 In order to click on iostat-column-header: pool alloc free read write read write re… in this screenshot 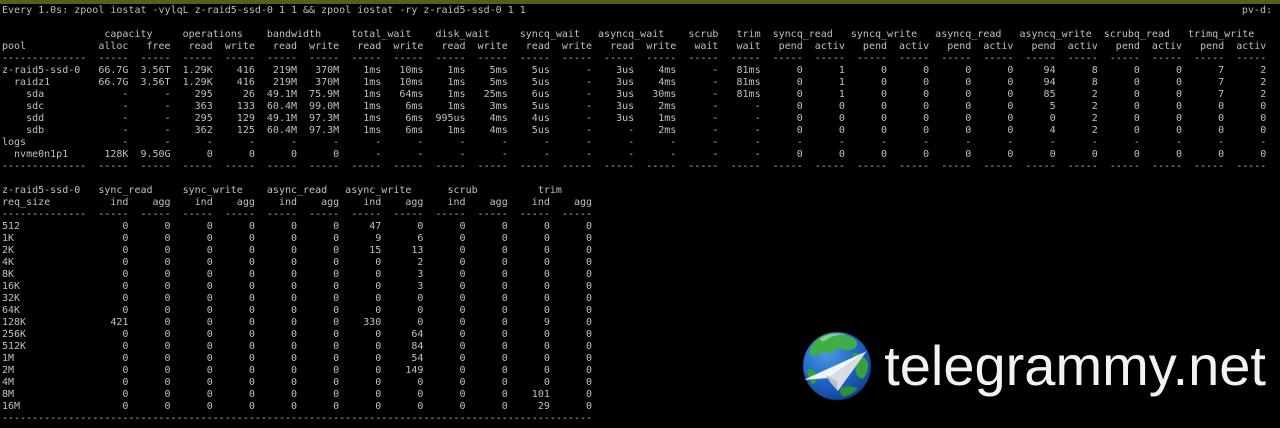, I will do `click(634, 46)`.